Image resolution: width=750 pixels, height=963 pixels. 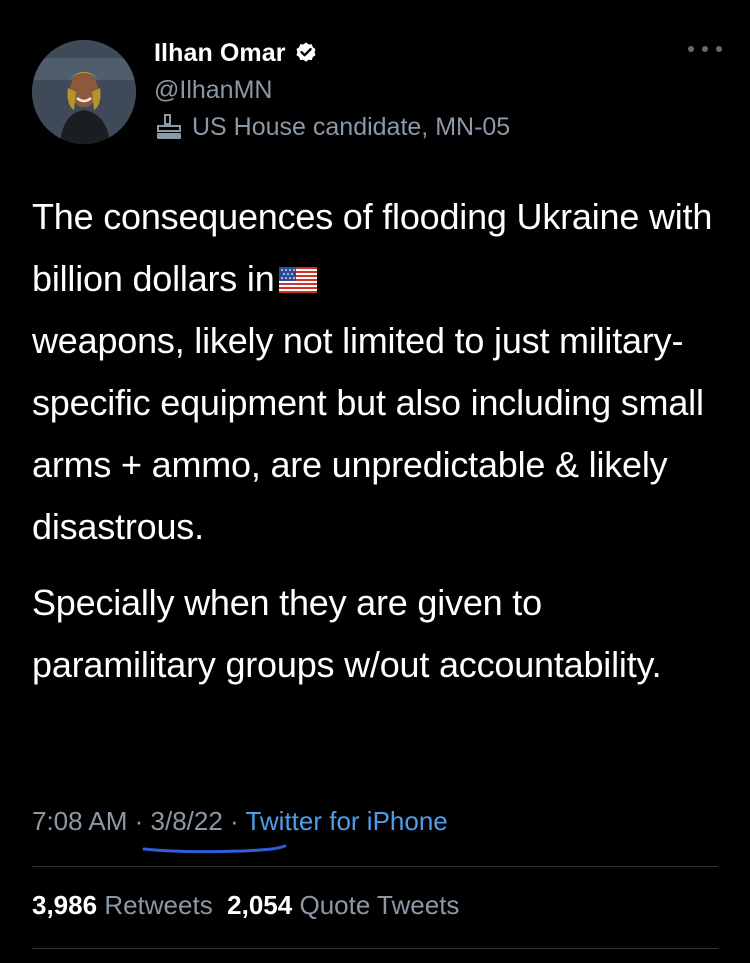 I want to click on government-building-icon, so click(x=169, y=127).